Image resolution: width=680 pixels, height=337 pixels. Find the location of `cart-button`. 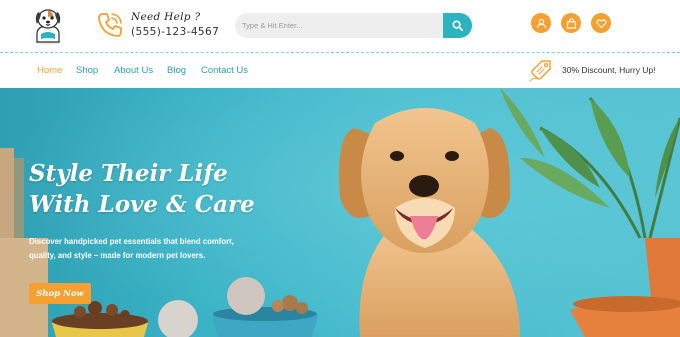

cart-button is located at coordinates (571, 23).